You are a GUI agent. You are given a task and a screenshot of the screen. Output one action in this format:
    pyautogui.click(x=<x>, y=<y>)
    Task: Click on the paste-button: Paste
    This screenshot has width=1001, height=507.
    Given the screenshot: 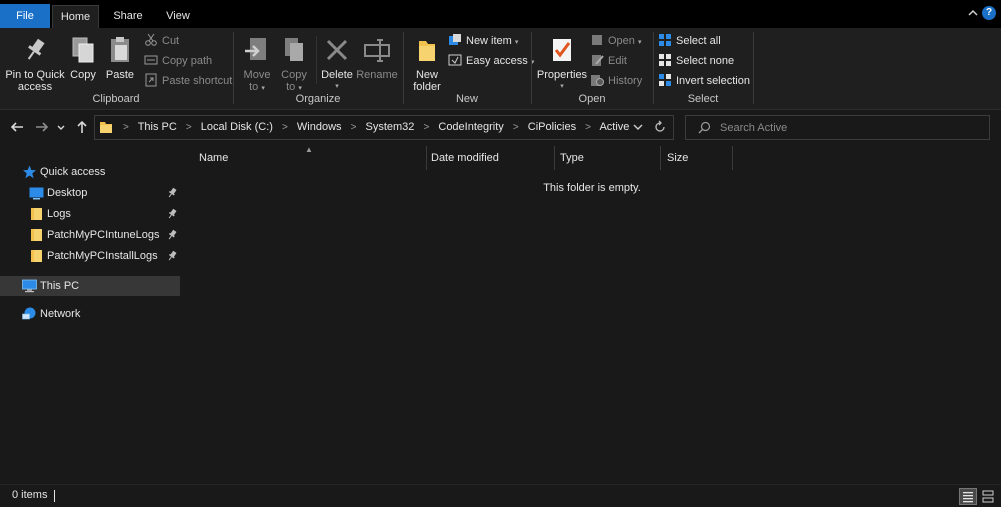 What is the action you would take?
    pyautogui.click(x=120, y=56)
    